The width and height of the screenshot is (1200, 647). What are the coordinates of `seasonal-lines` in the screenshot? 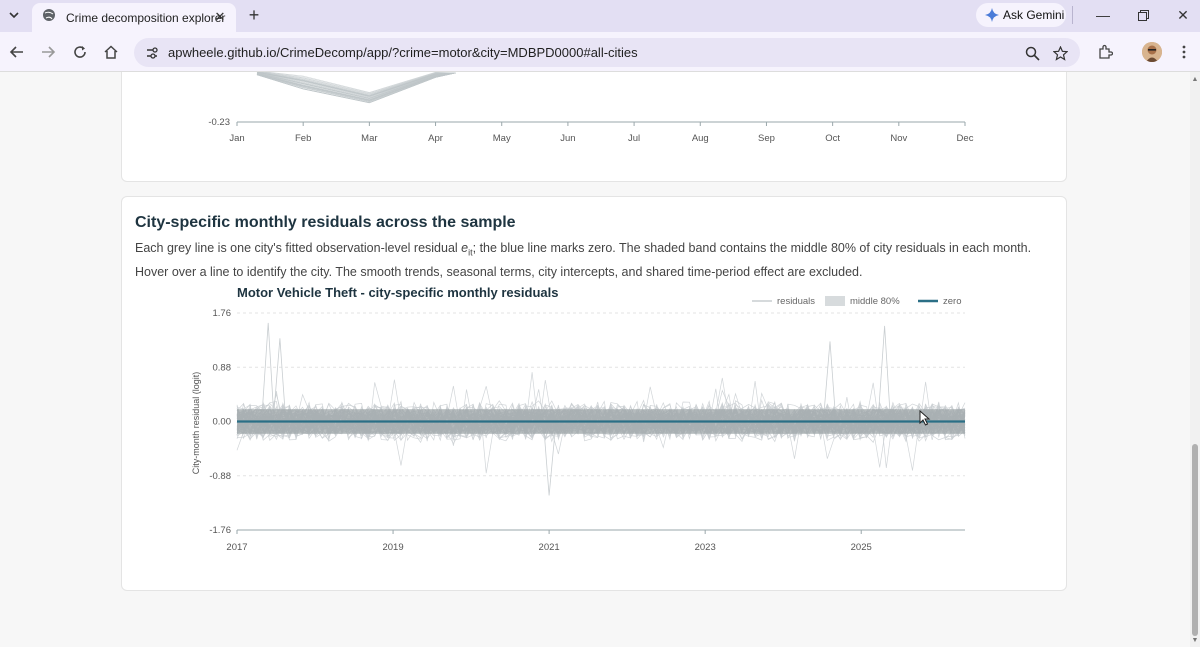 It's located at (356, 88).